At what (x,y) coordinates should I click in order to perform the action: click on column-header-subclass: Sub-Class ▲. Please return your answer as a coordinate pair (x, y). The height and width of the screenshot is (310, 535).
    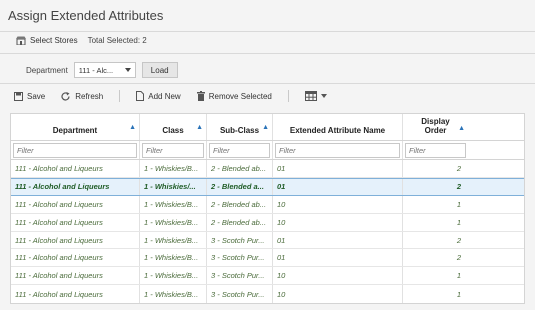
    Looking at the image, I should click on (240, 127).